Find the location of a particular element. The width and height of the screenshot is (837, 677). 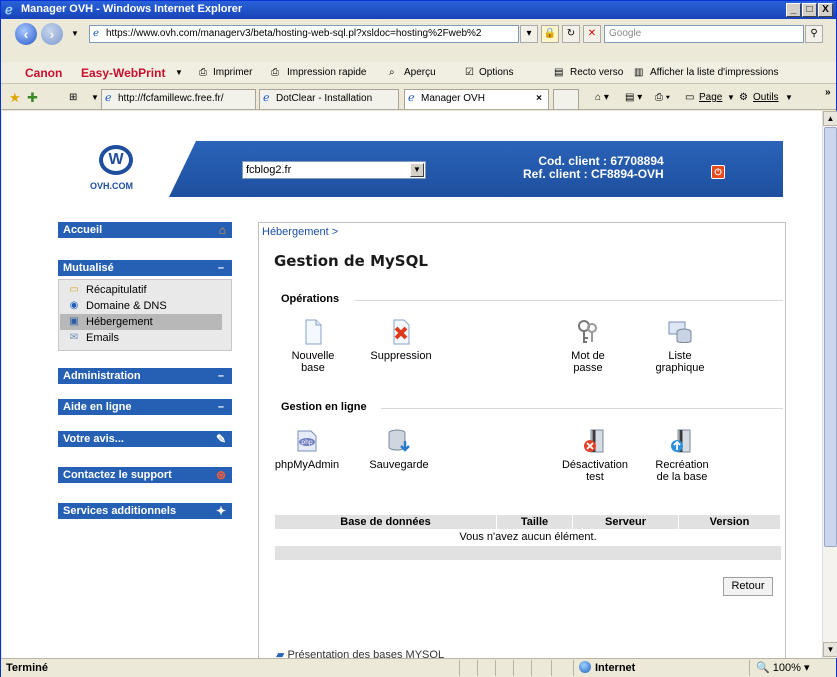

favorites-star-icon: ★ is located at coordinates (15, 98).